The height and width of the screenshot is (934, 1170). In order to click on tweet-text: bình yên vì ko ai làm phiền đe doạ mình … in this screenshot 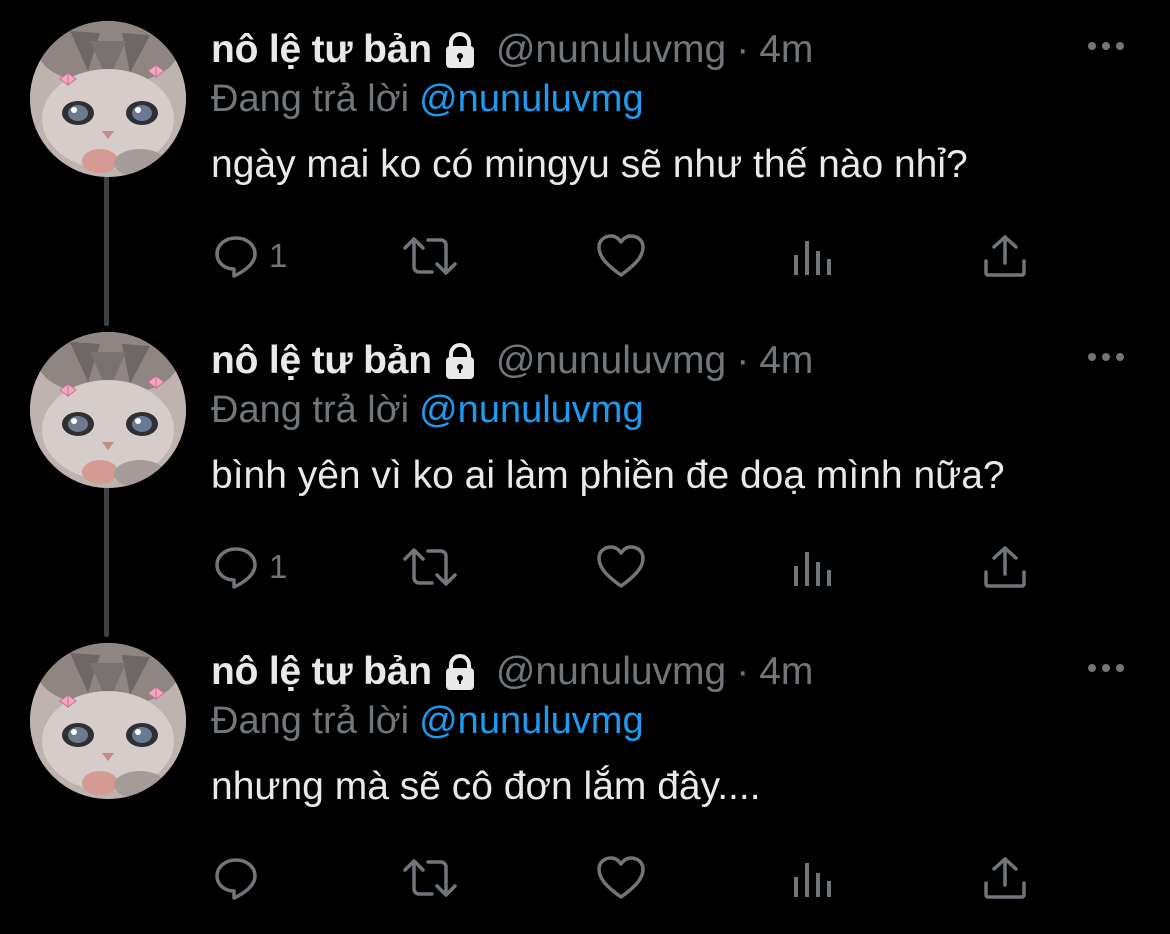, I will do `click(608, 475)`.